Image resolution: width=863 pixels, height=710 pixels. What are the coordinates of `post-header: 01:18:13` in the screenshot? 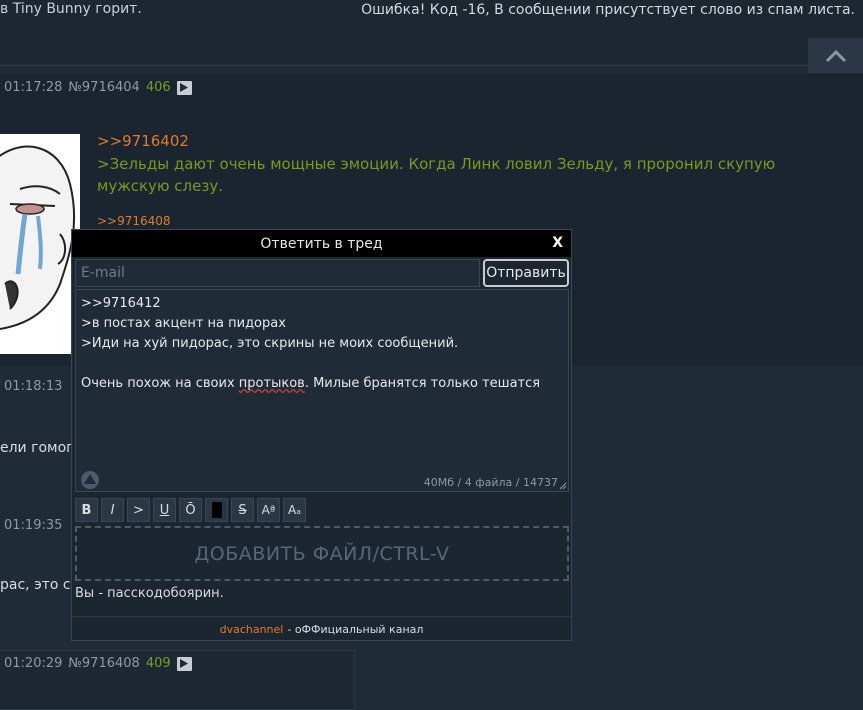 It's located at (33, 386).